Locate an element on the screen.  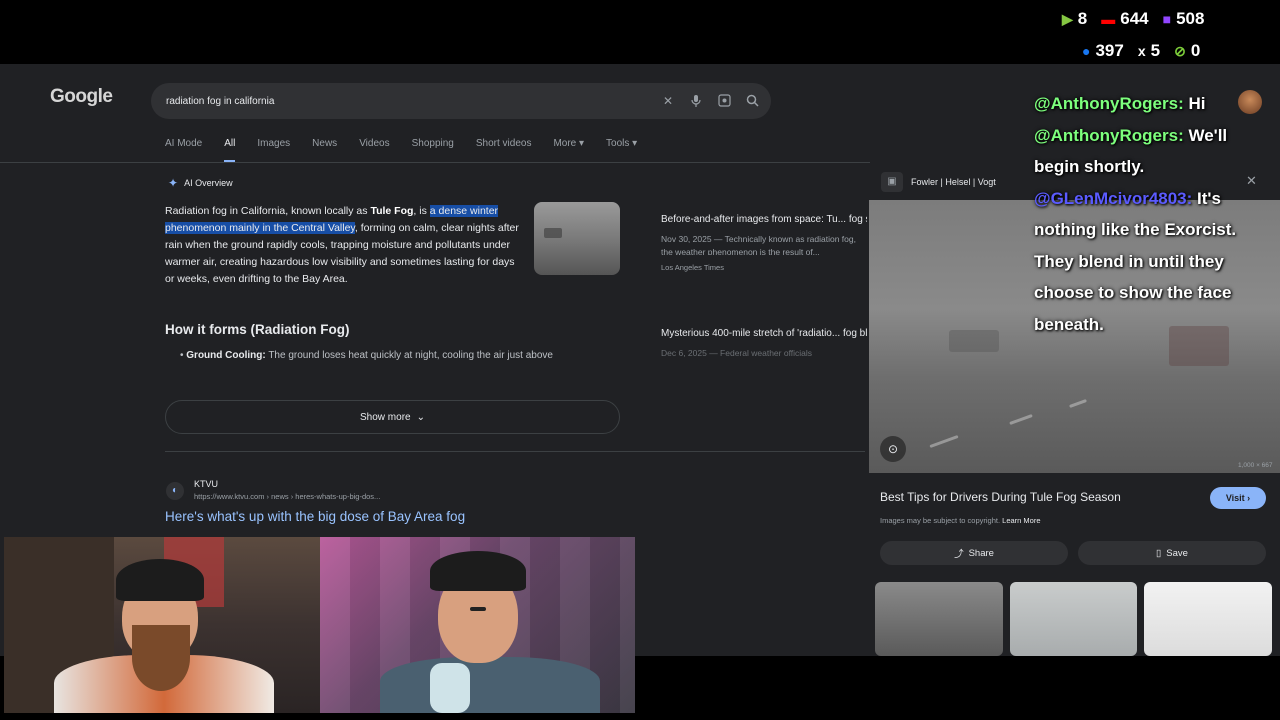
visit-button: Visit › is located at coordinates (1238, 498).